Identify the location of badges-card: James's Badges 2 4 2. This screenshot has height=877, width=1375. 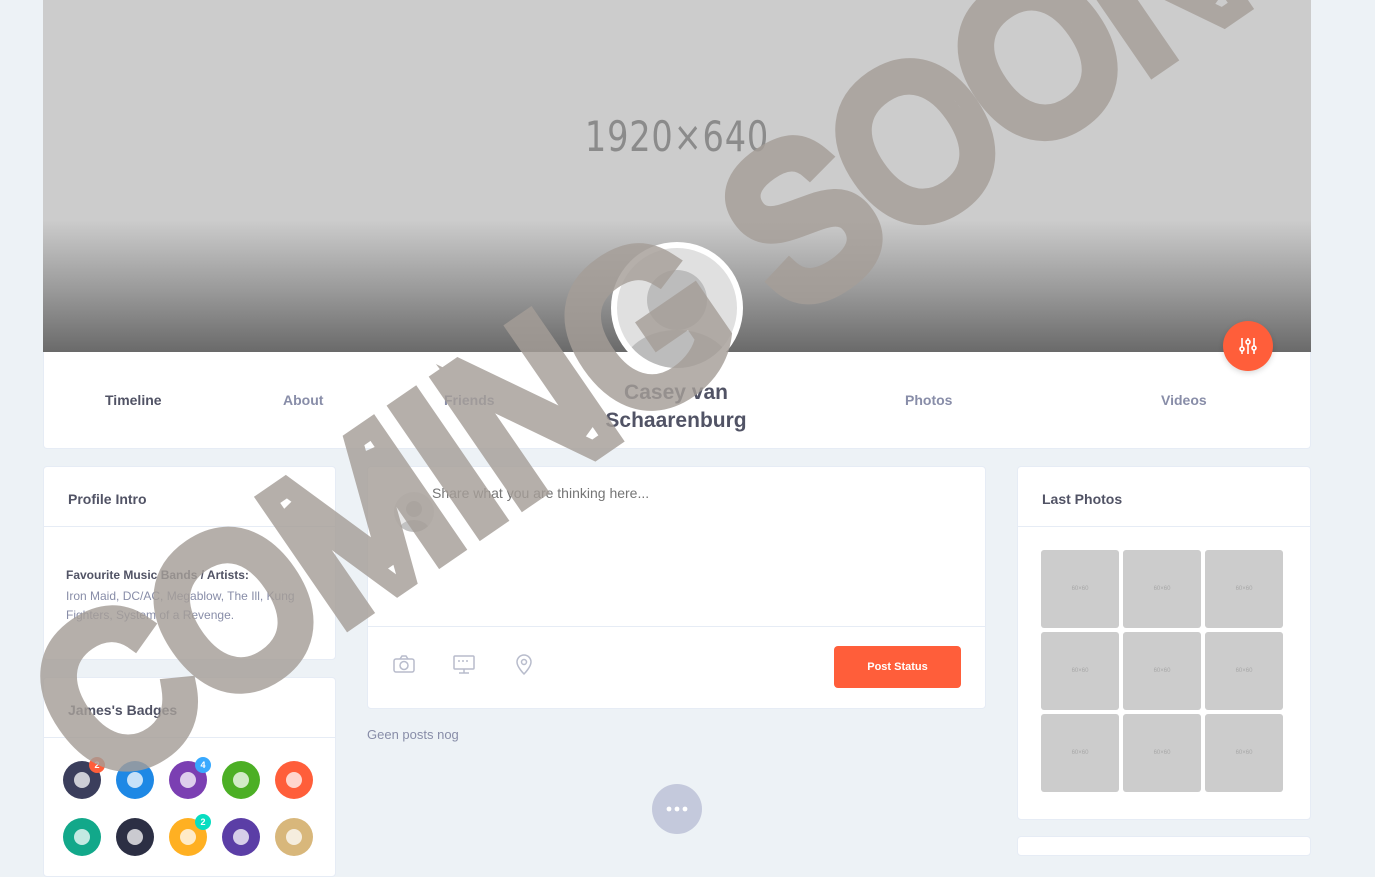
(189, 777).